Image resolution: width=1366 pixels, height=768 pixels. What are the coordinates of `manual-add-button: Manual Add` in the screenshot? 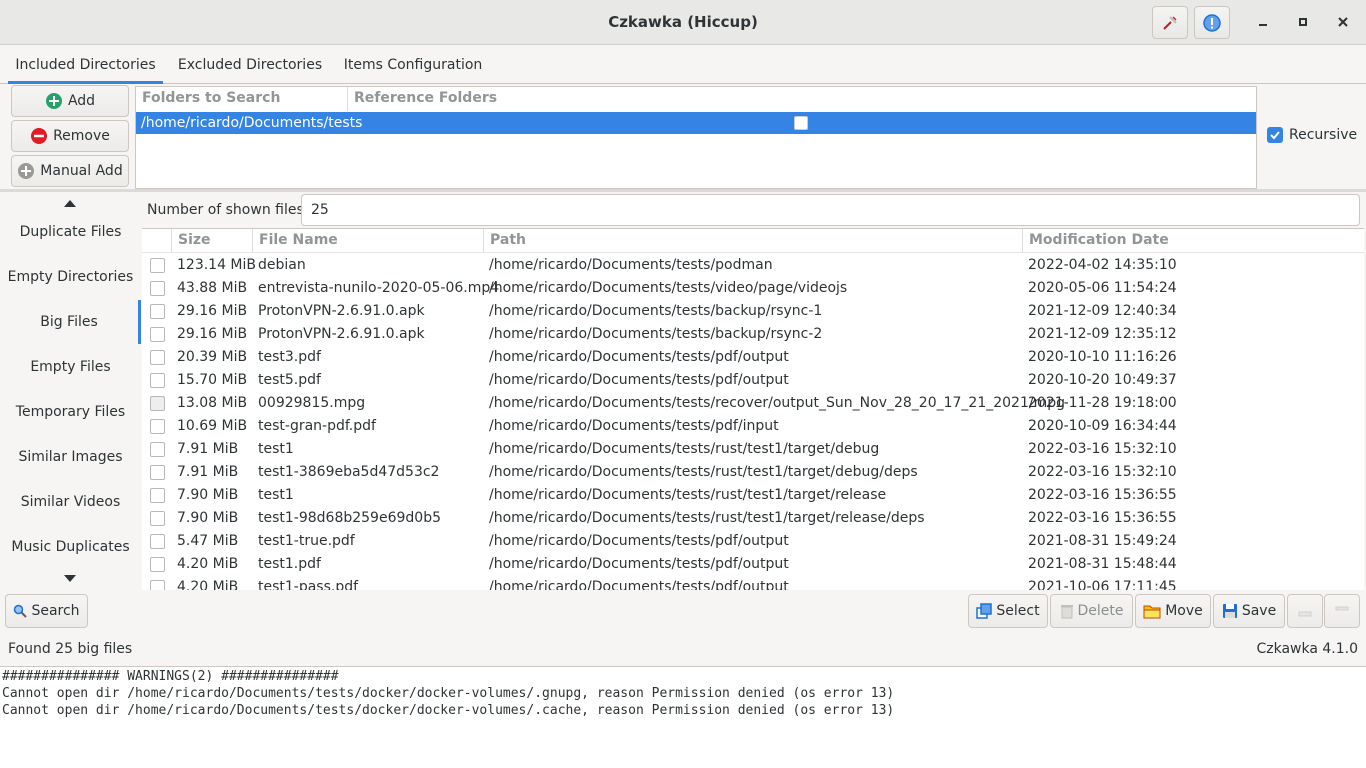 It's located at (70, 171).